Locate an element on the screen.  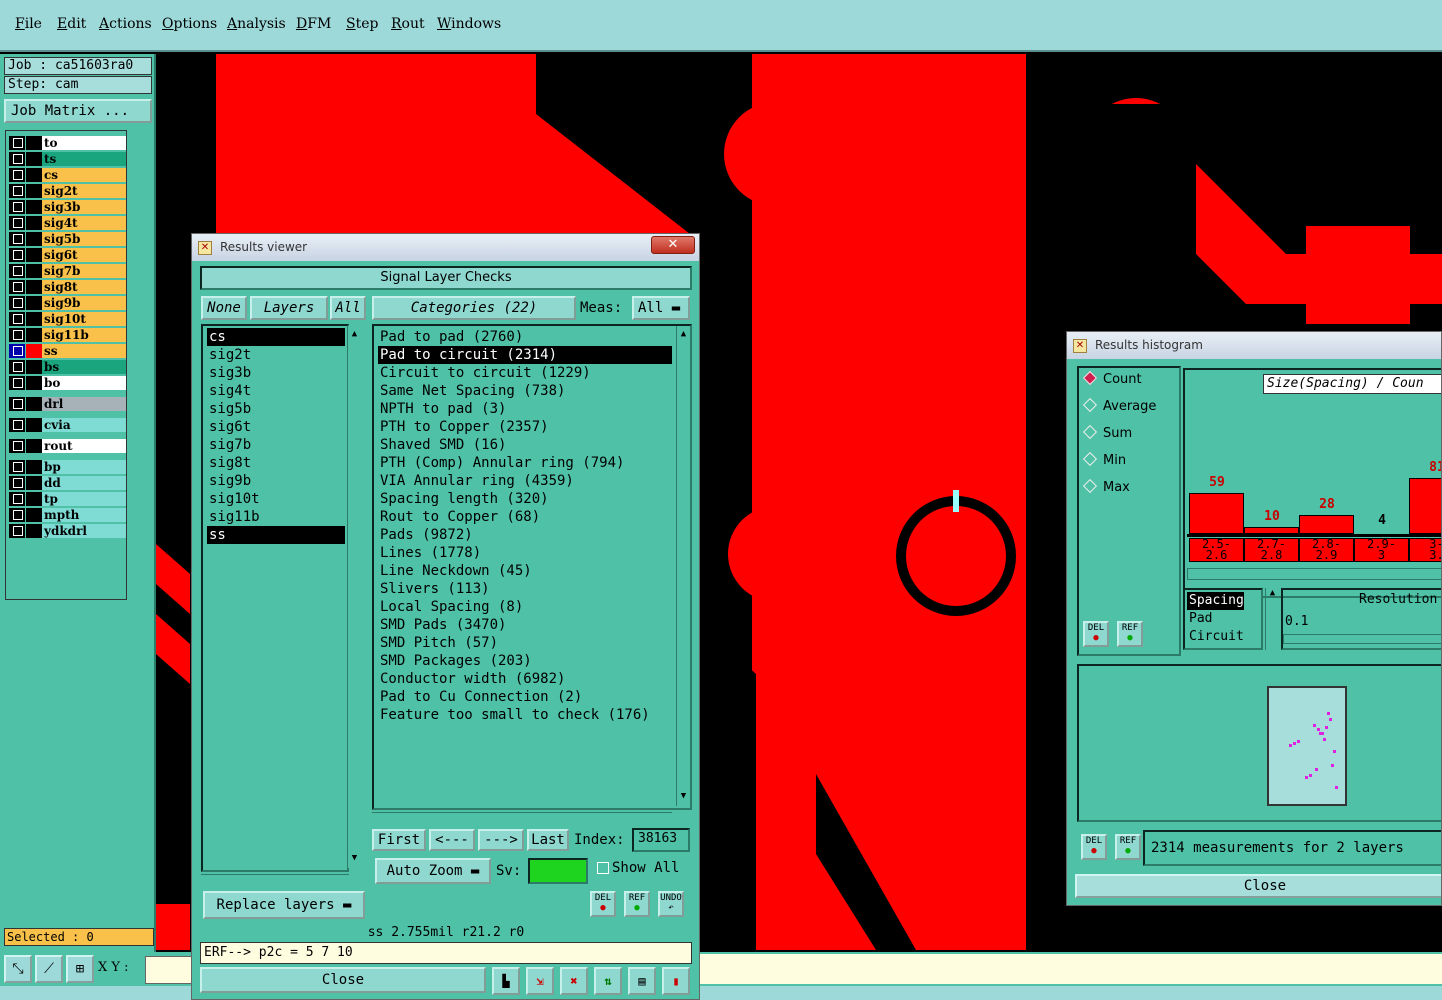
categories-button: Categories (22) is located at coordinates (474, 308).